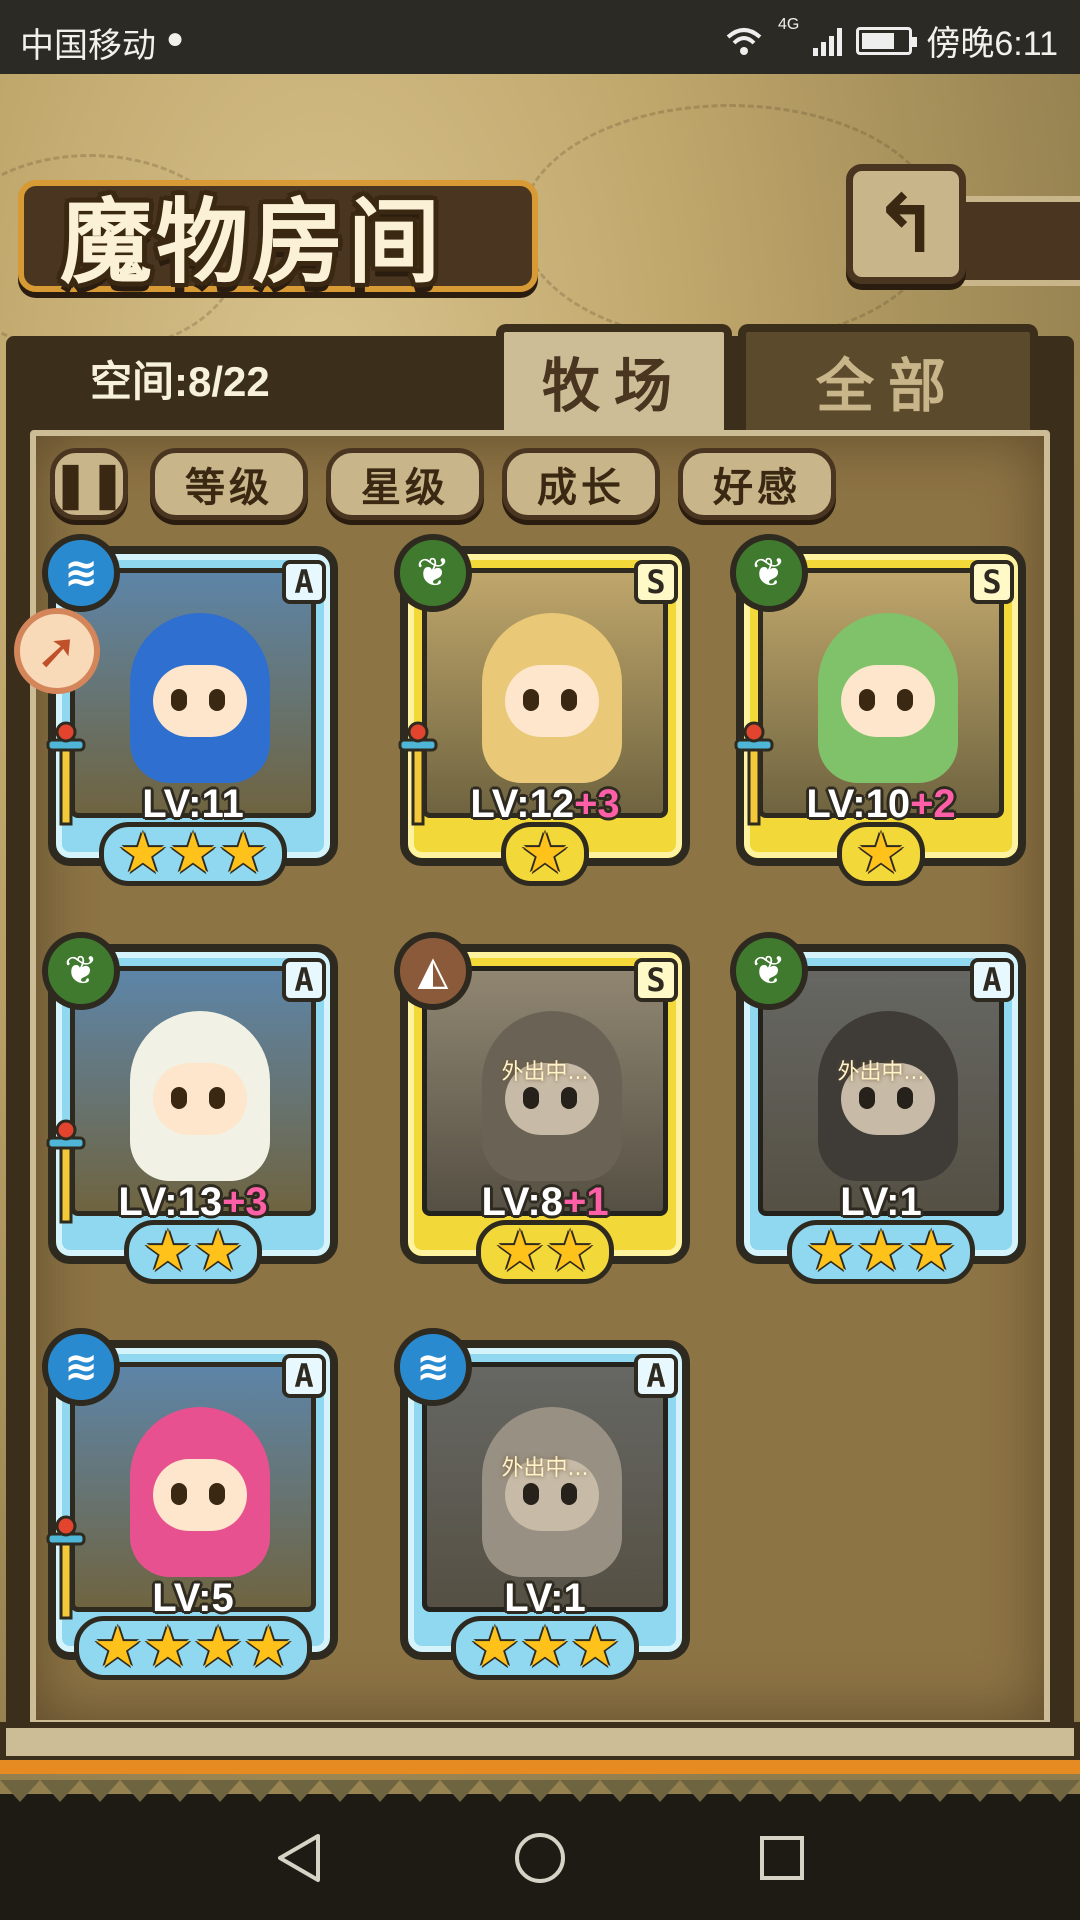 This screenshot has height=1920, width=1080. What do you see at coordinates (888, 377) in the screenshot?
I see `tab-all: 全部` at bounding box center [888, 377].